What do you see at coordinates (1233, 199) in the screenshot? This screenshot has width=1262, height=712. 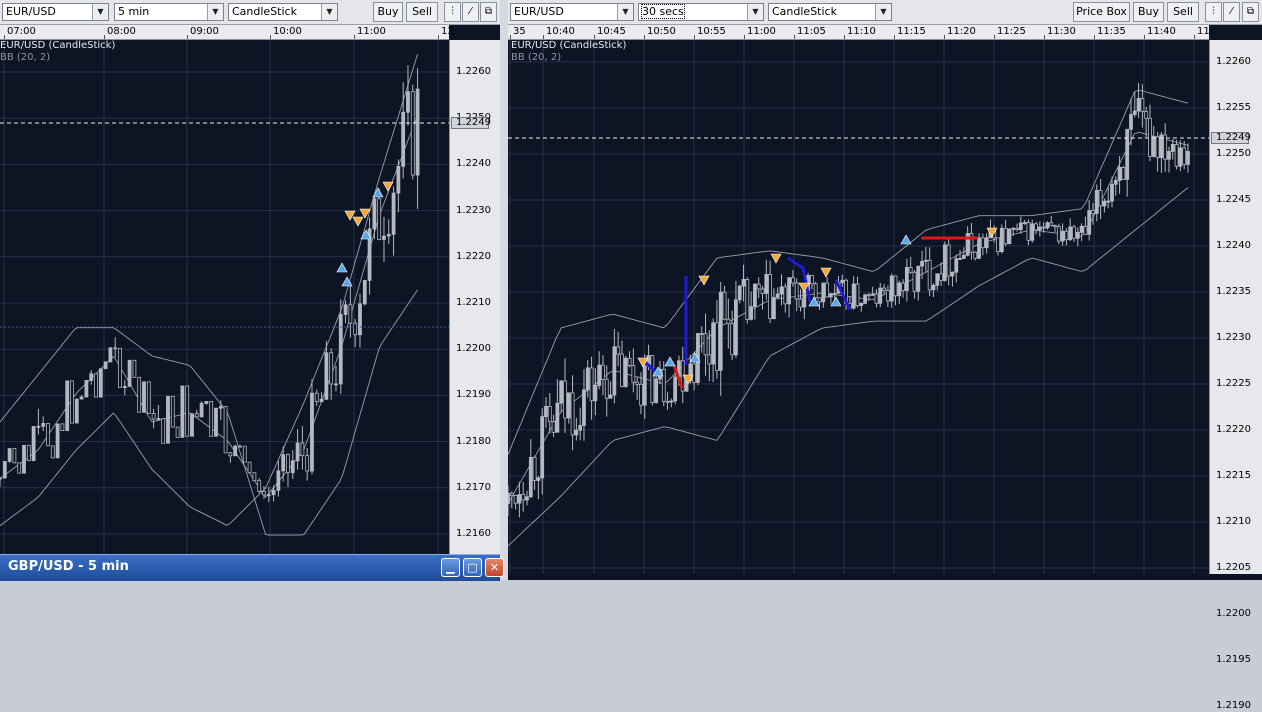 I see `price-tick-label: 1.2245` at bounding box center [1233, 199].